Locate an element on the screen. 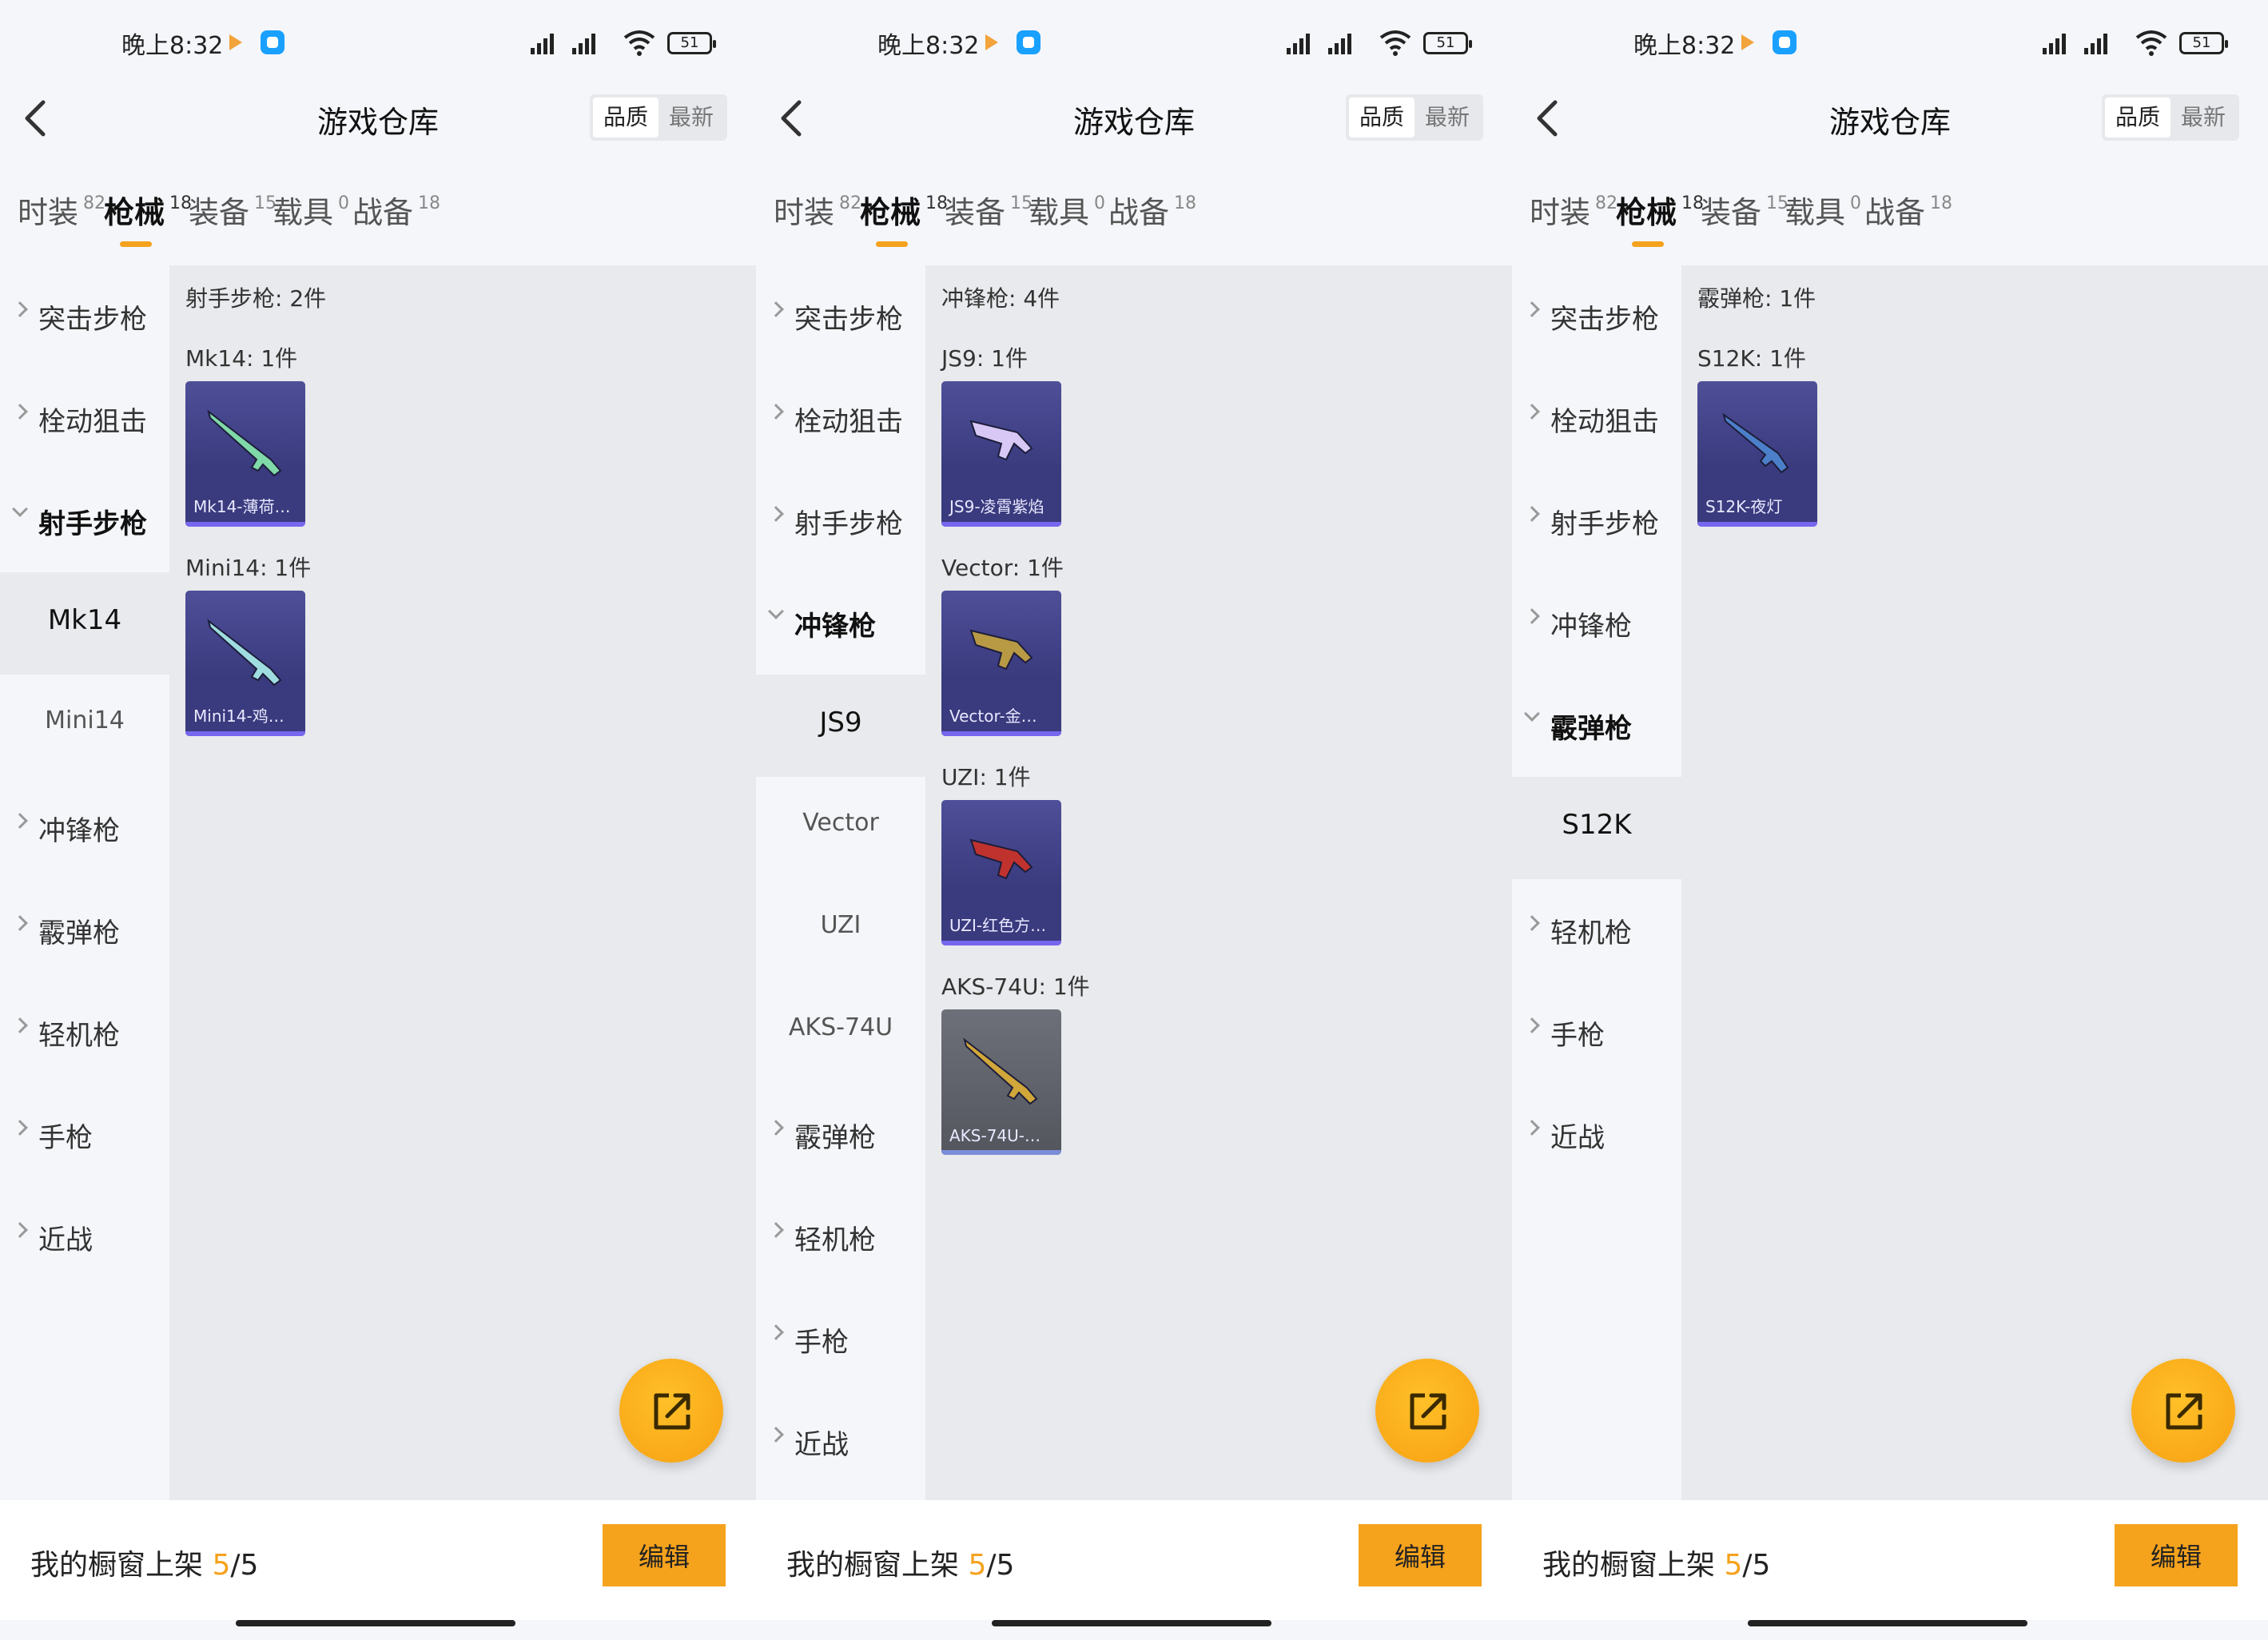  sidebar-subitem: JS9 is located at coordinates (840, 726).